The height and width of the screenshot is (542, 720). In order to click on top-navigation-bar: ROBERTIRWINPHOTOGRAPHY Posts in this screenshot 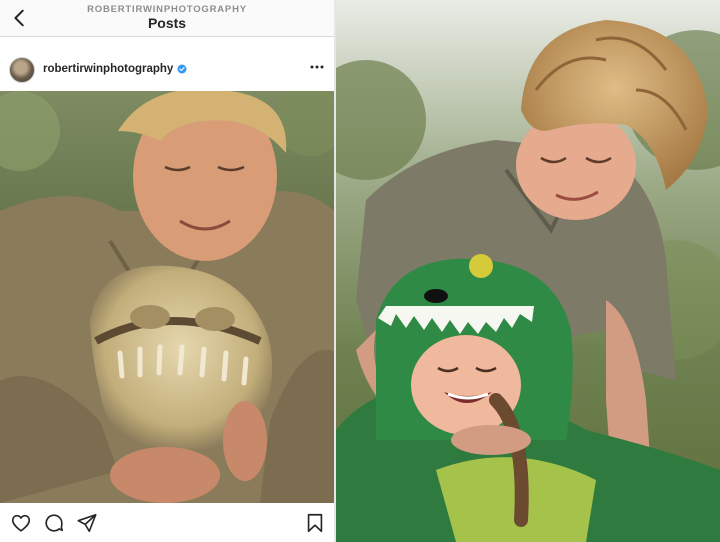, I will do `click(167, 18)`.